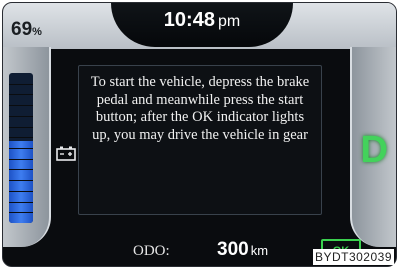 This screenshot has height=268, width=398. Describe the element at coordinates (22, 29) in the screenshot. I see `battery-percent-value: 69` at that location.